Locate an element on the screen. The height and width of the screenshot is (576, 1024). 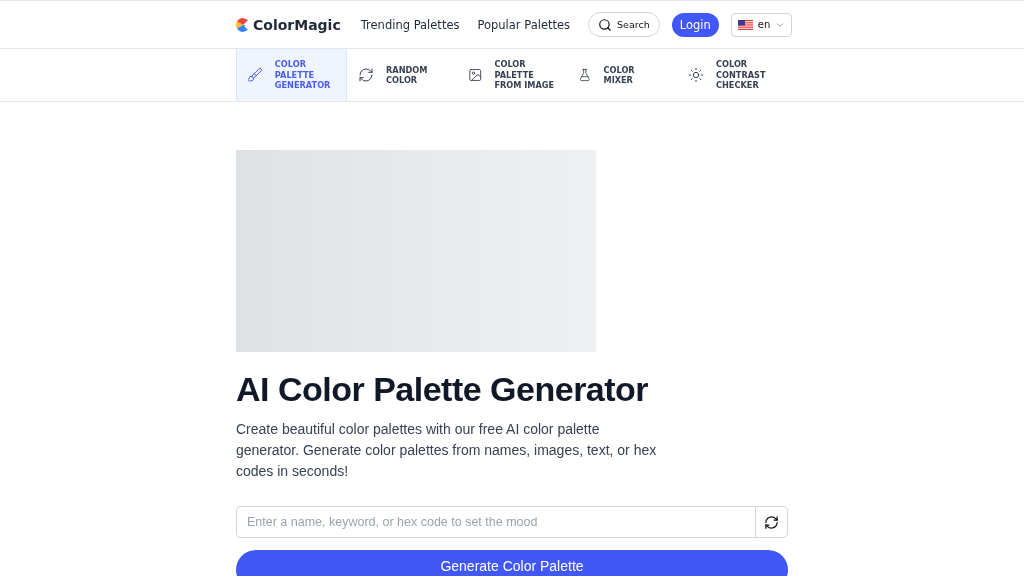
logo-icon is located at coordinates (243, 24).